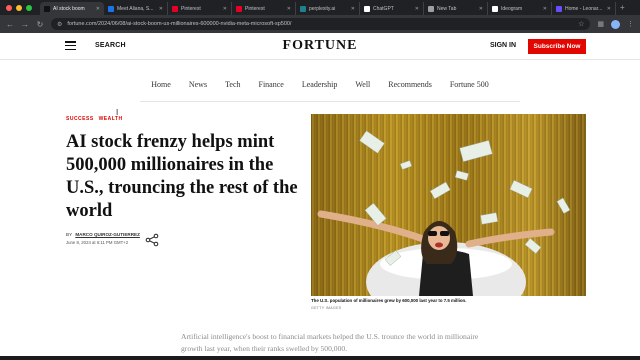 The width and height of the screenshot is (640, 360). What do you see at coordinates (615, 24) in the screenshot?
I see `profile-avatar` at bounding box center [615, 24].